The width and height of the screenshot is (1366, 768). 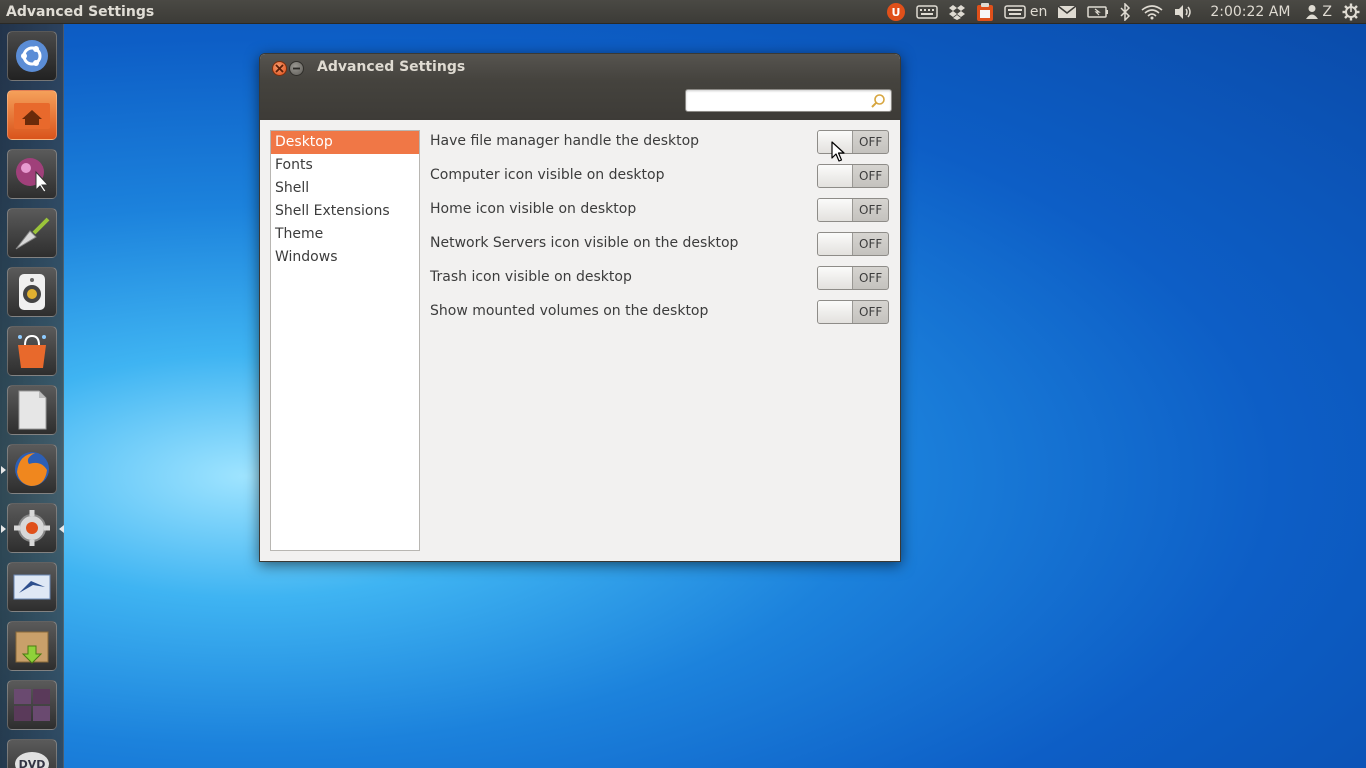 I want to click on window-titlebar: Advanced Settings, so click(x=580, y=87).